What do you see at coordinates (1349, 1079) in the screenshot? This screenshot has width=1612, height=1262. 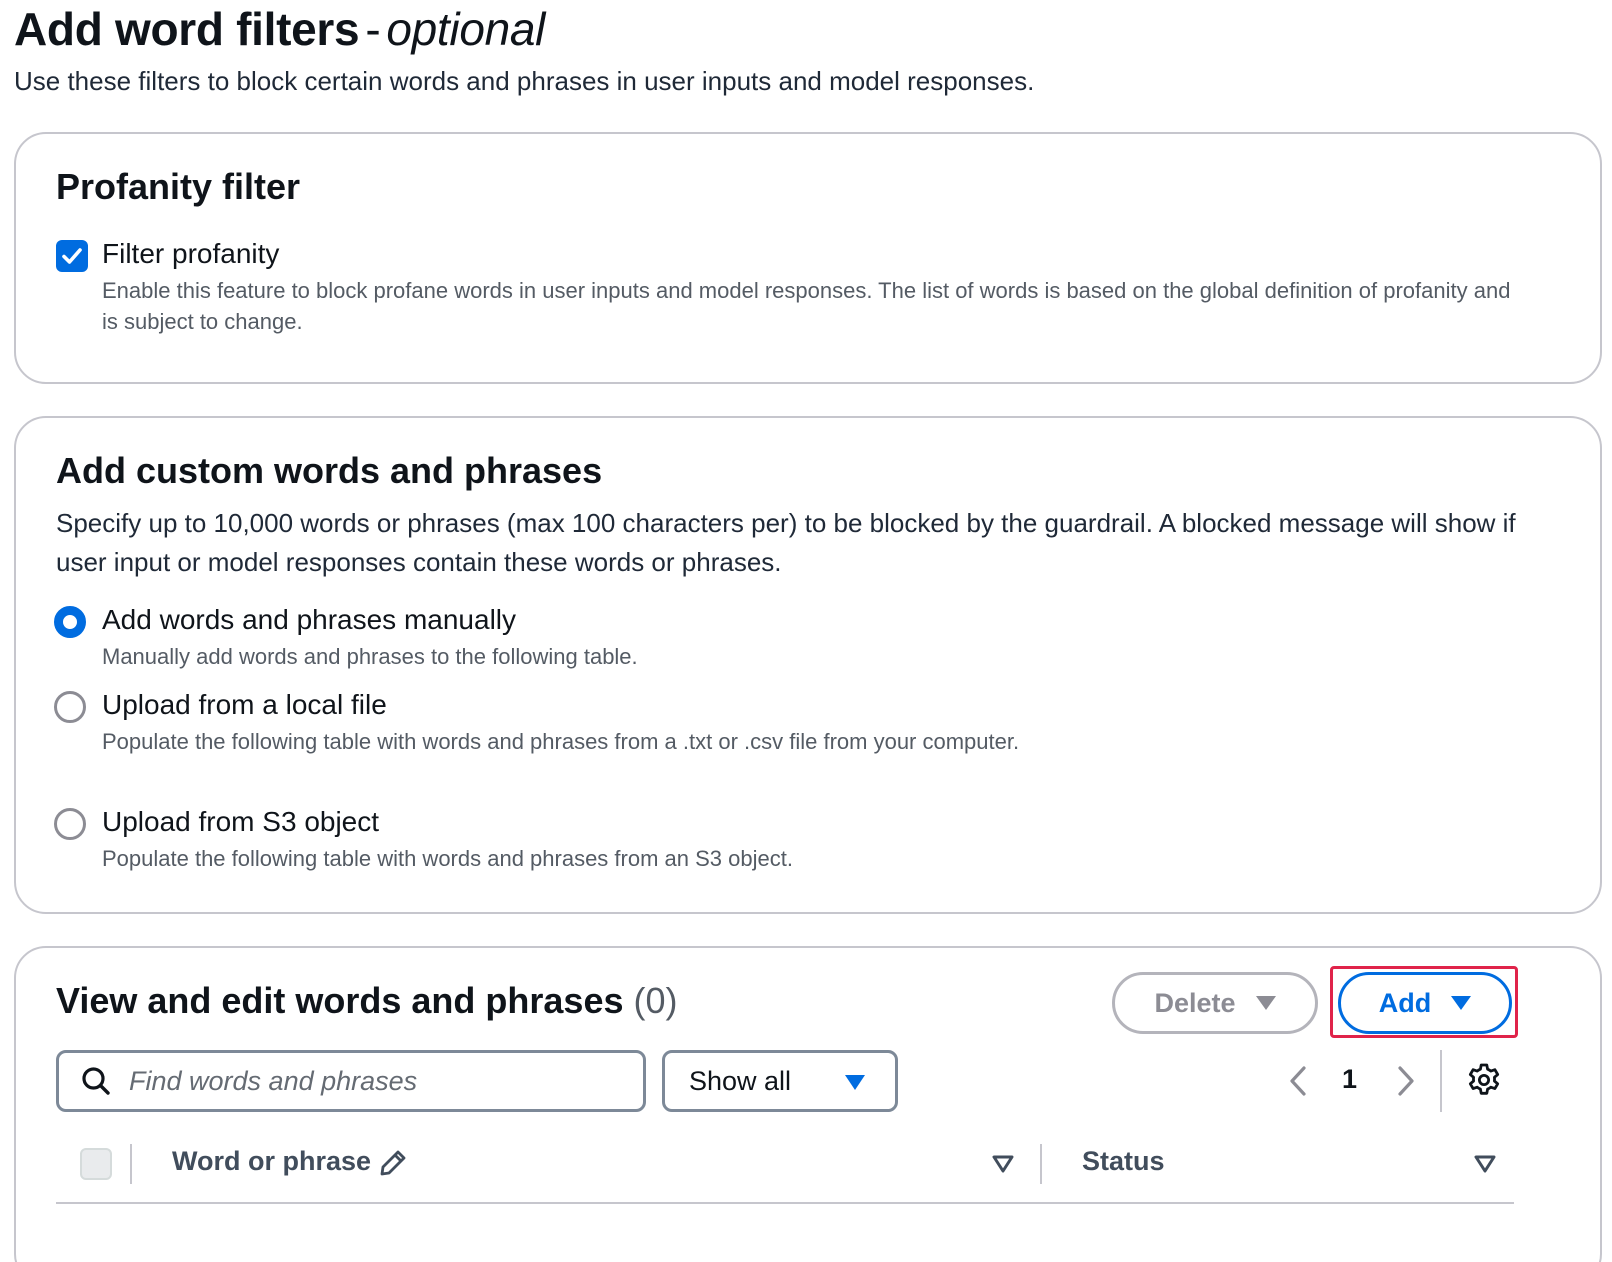 I see `current-page-number: 1` at bounding box center [1349, 1079].